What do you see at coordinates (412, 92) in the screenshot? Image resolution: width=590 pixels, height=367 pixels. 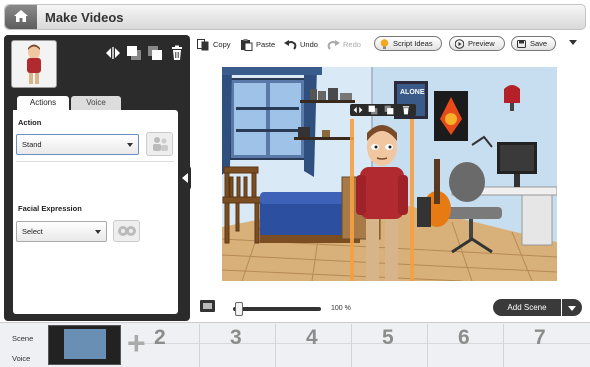 I see `poster-text: ALONE` at bounding box center [412, 92].